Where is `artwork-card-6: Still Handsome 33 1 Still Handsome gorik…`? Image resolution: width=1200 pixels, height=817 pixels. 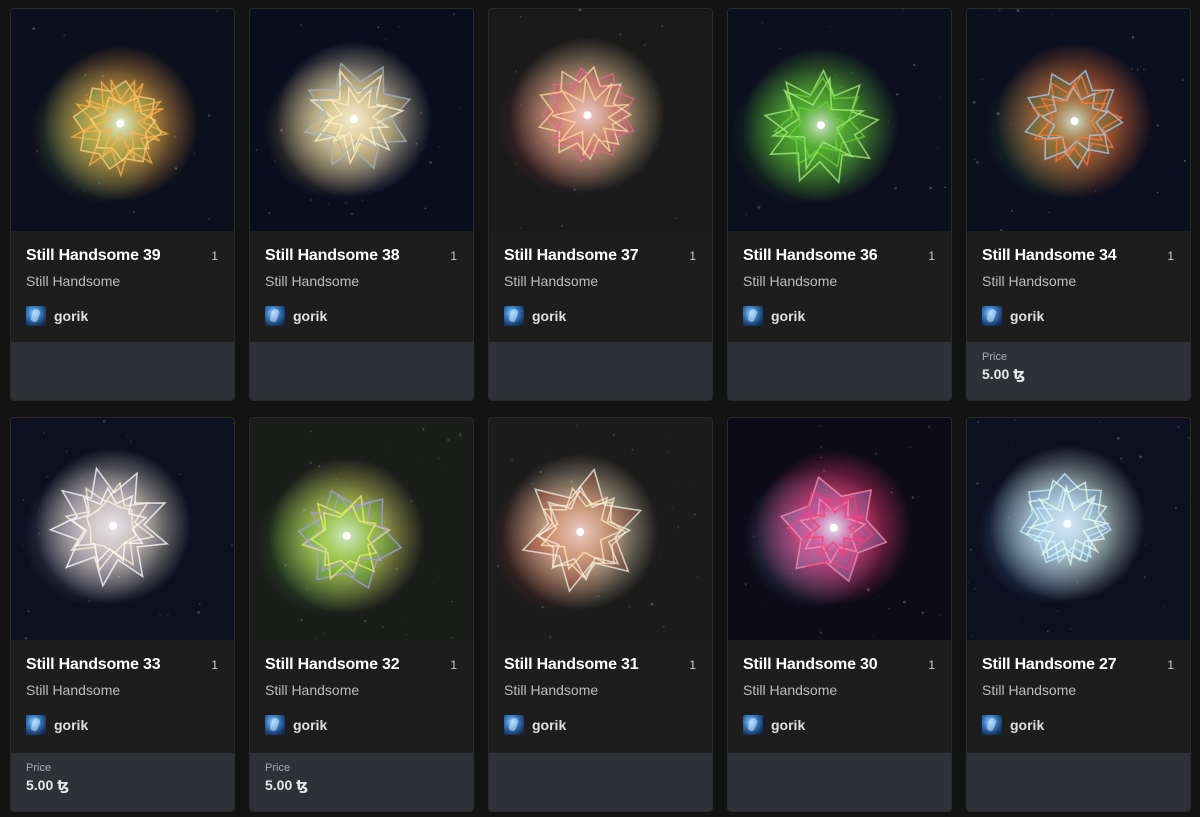 artwork-card-6: Still Handsome 33 1 Still Handsome gorik… is located at coordinates (122, 614).